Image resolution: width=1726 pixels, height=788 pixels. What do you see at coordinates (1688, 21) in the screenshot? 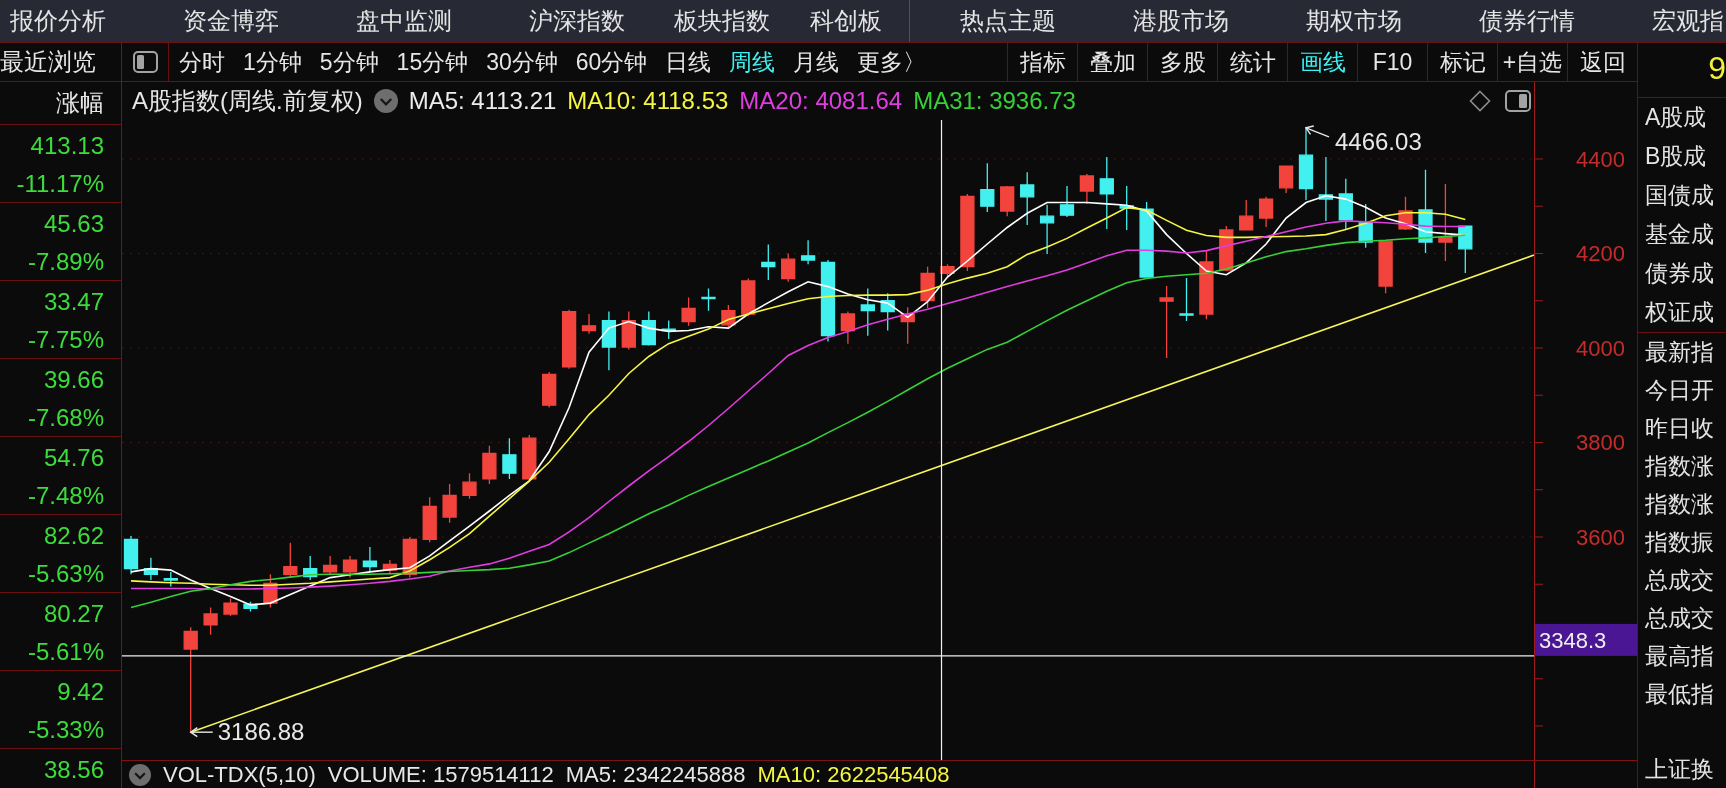
I see `menu-tab: 宏观指` at bounding box center [1688, 21].